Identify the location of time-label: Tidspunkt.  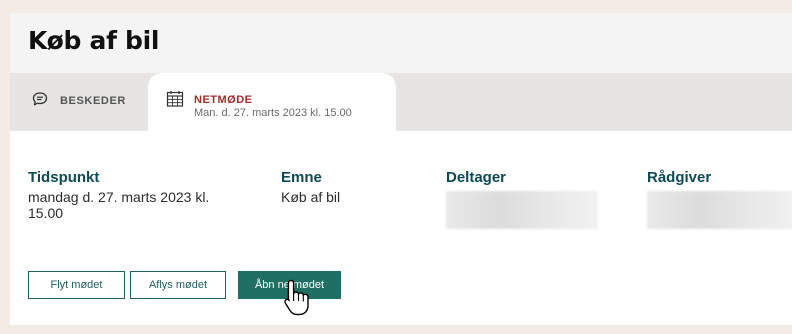
(64, 177).